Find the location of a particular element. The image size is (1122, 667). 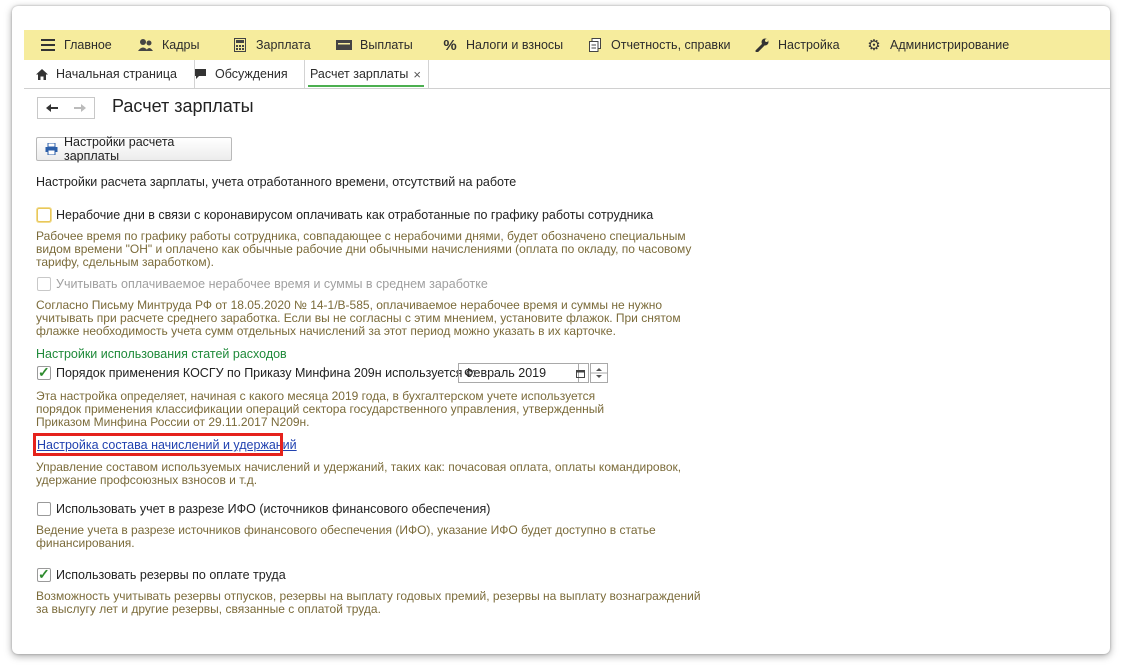

menu-item-payments: Выплаты is located at coordinates (374, 45).